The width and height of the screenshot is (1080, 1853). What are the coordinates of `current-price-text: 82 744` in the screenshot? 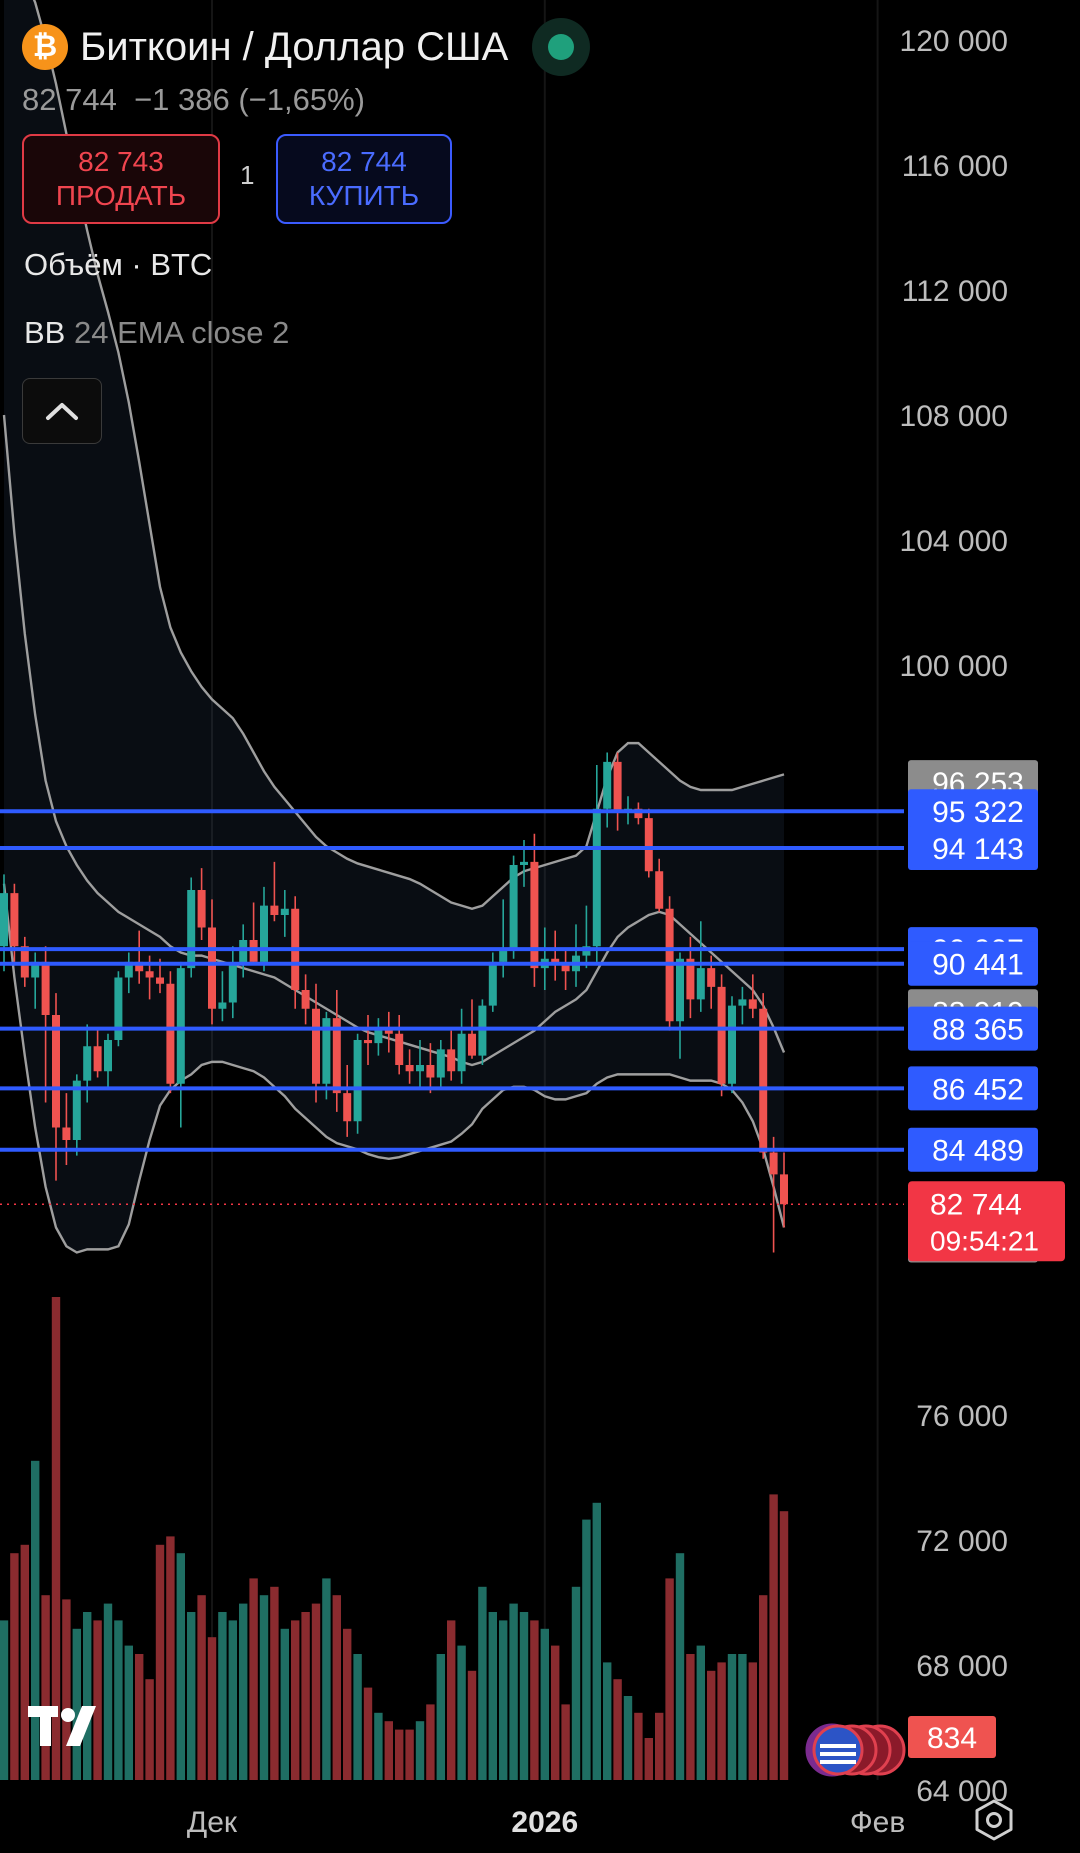 It's located at (976, 1204).